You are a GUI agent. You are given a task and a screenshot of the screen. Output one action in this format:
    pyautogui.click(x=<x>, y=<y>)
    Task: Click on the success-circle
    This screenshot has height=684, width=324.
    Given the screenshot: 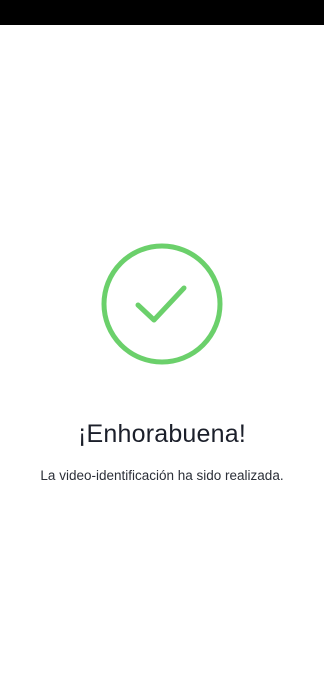 What is the action you would take?
    pyautogui.click(x=162, y=304)
    